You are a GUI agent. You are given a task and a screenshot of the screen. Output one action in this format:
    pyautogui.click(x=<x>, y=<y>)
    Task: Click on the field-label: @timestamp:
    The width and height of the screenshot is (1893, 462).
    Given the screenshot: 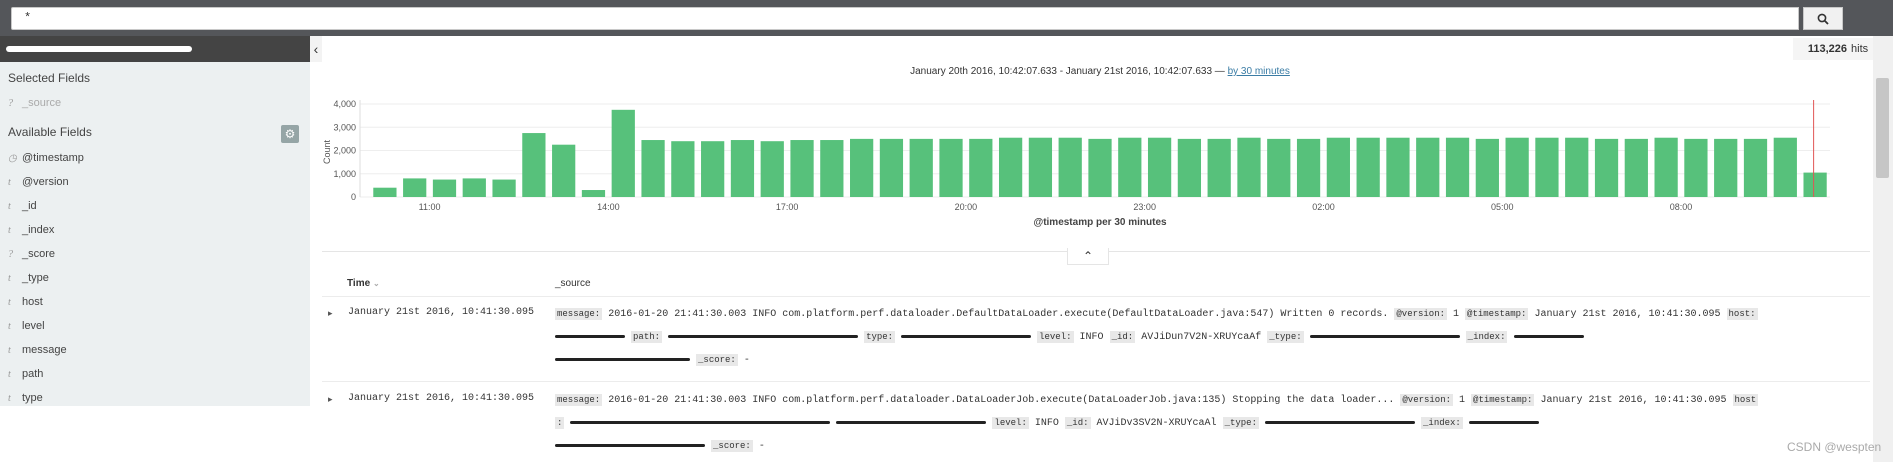 What is the action you would take?
    pyautogui.click(x=1503, y=400)
    